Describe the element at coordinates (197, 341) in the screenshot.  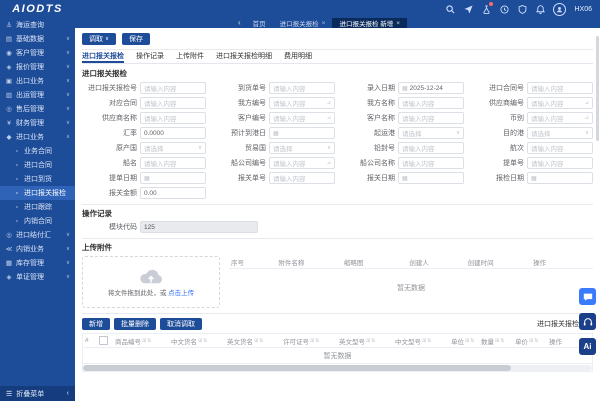
I see `column-header: 中文货名 ⊞ ⇅` at that location.